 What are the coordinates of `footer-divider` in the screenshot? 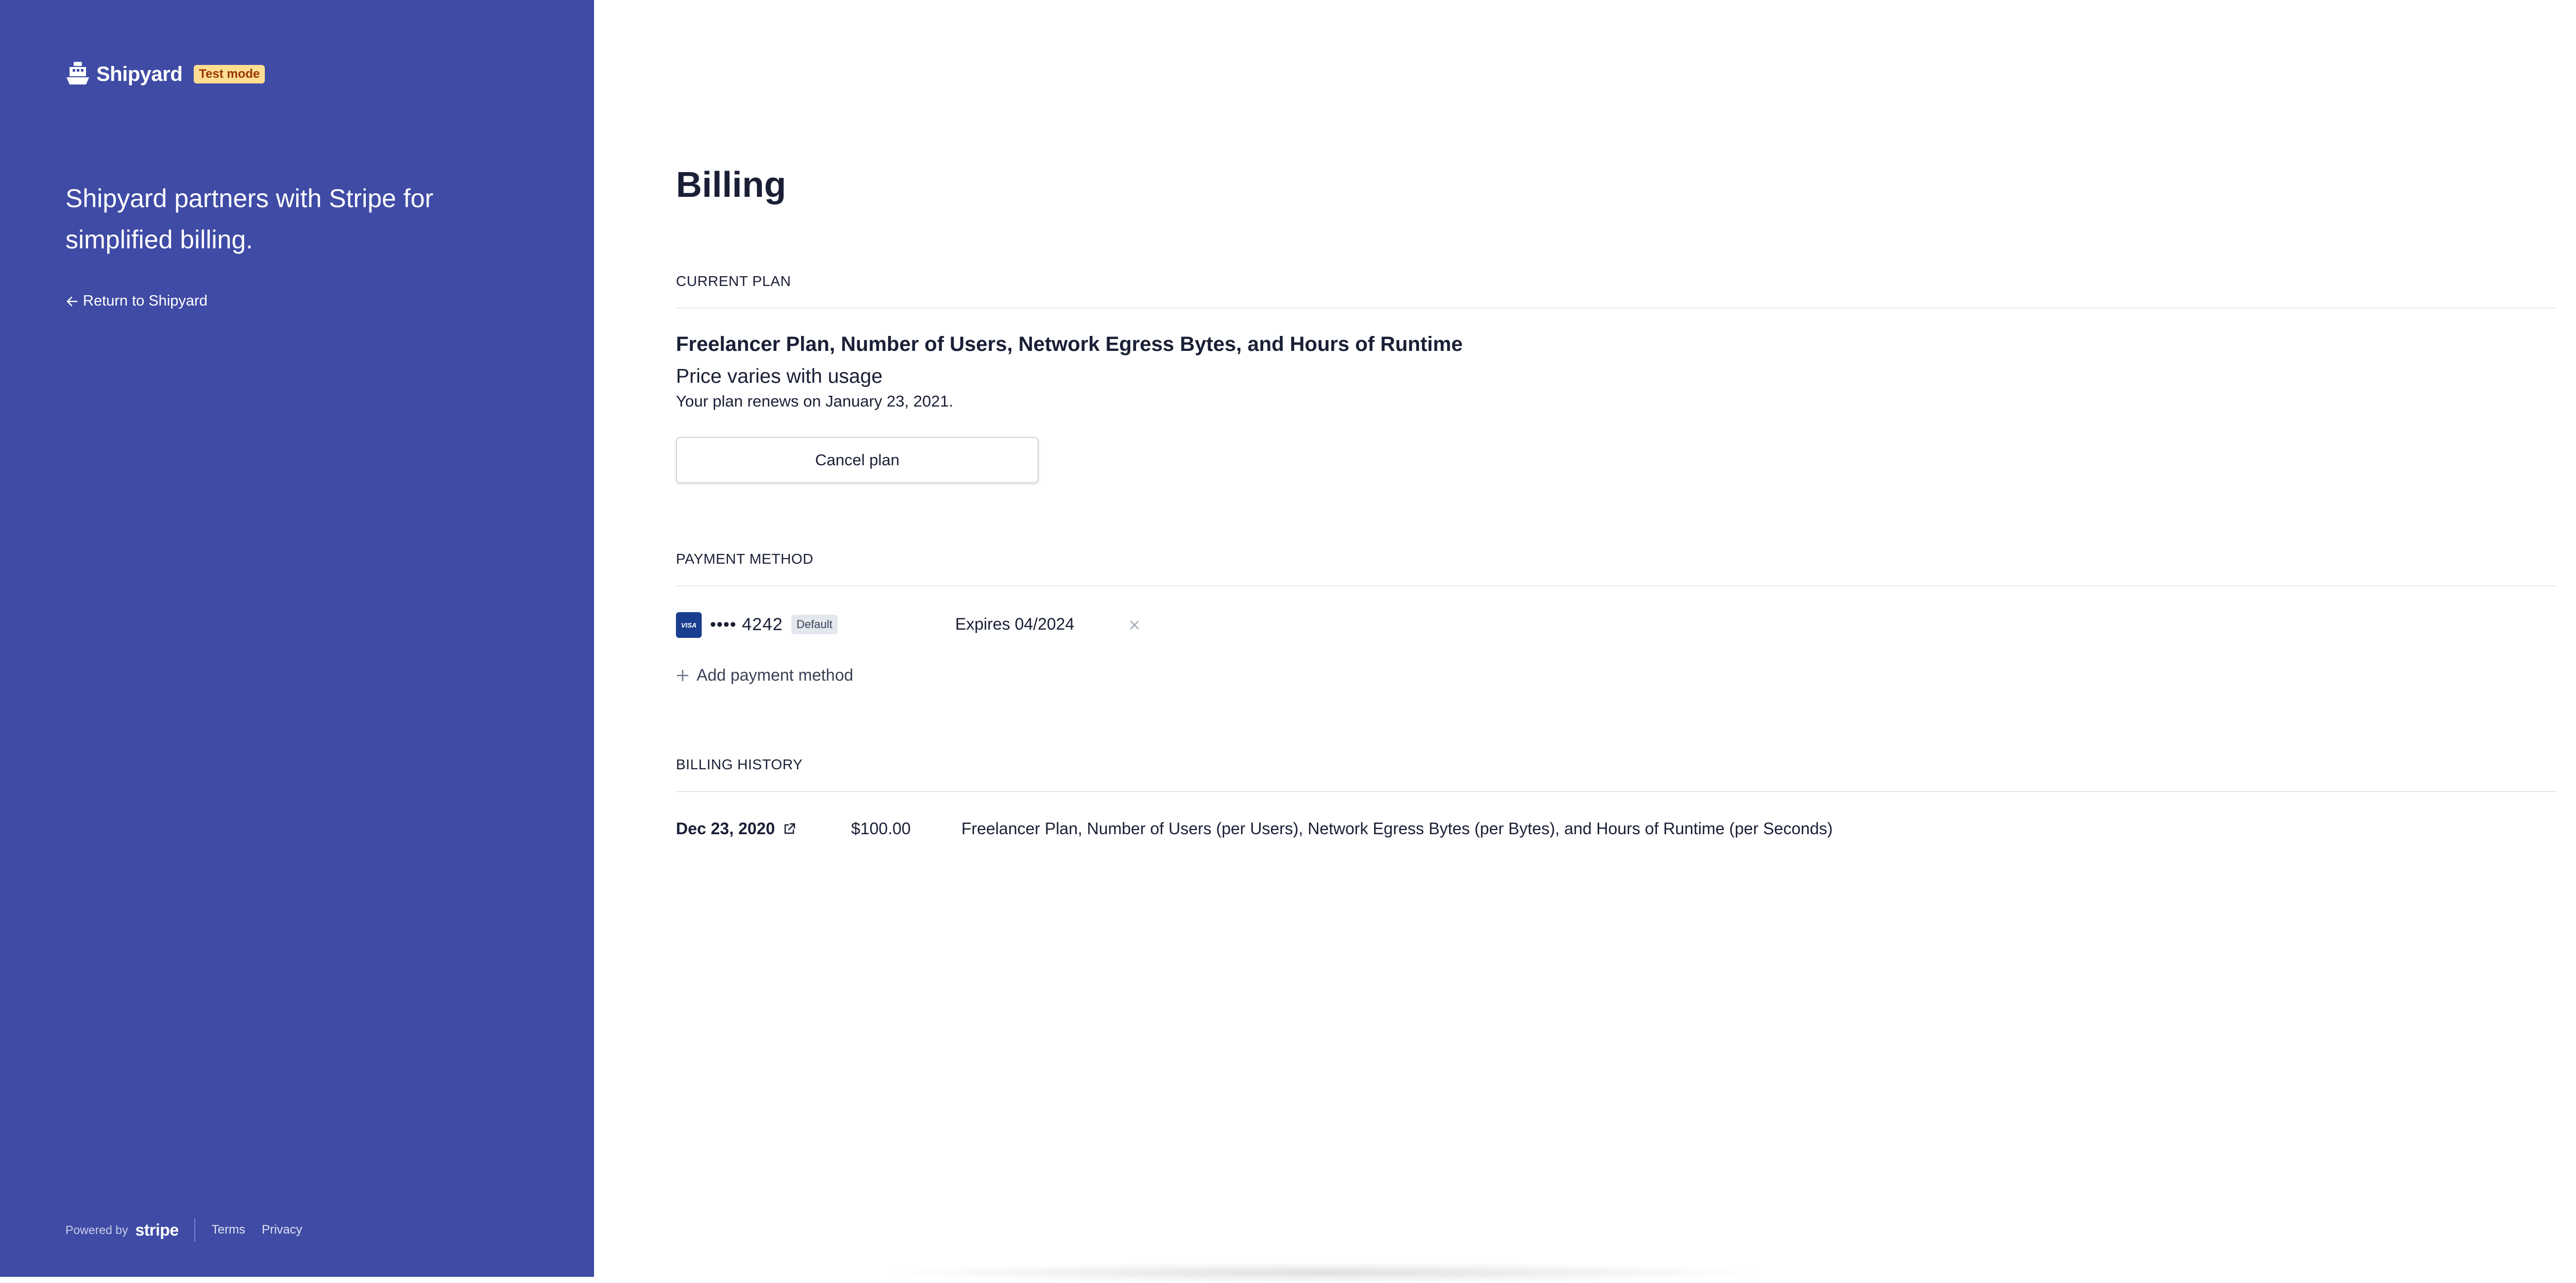 It's located at (194, 1230).